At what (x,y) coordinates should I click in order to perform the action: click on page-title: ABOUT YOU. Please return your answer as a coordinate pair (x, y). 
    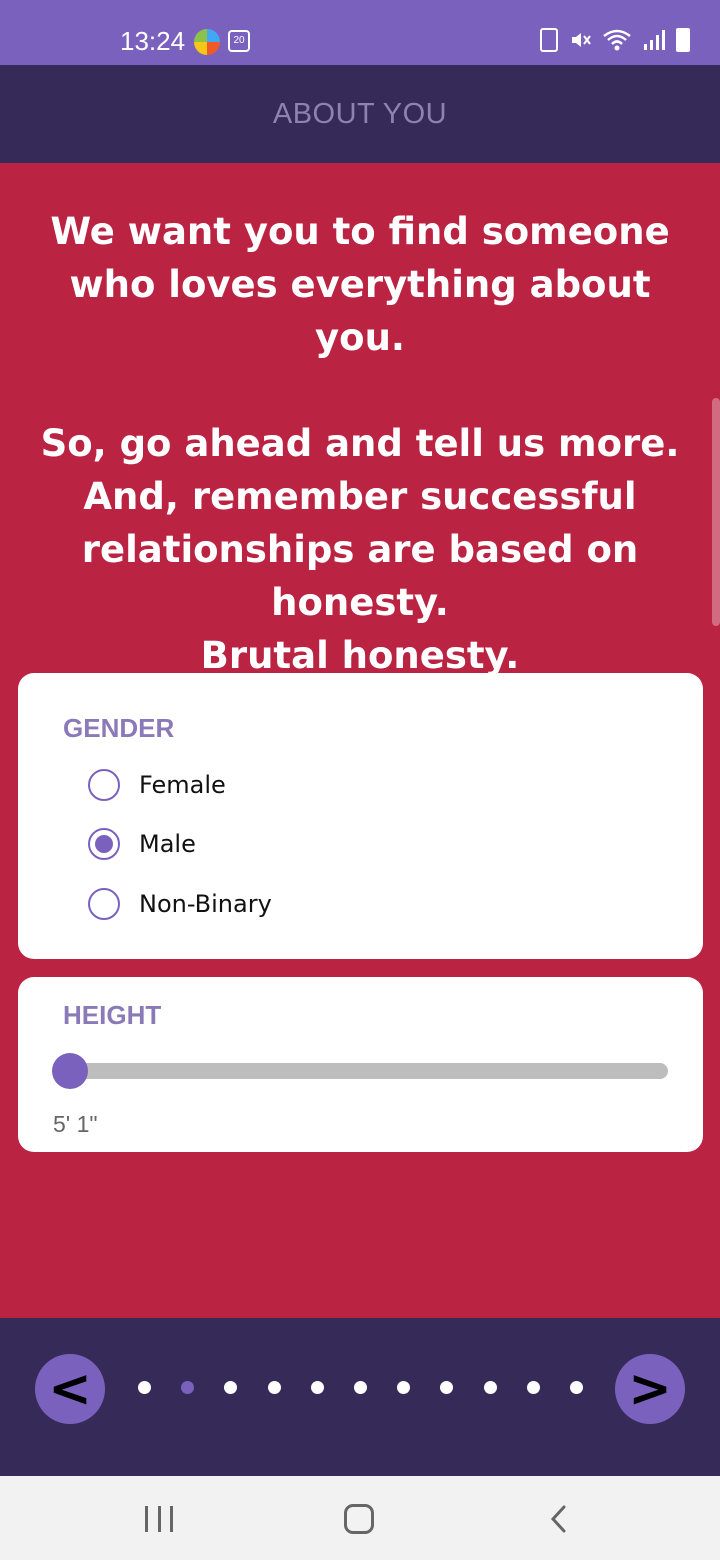
    Looking at the image, I should click on (360, 113).